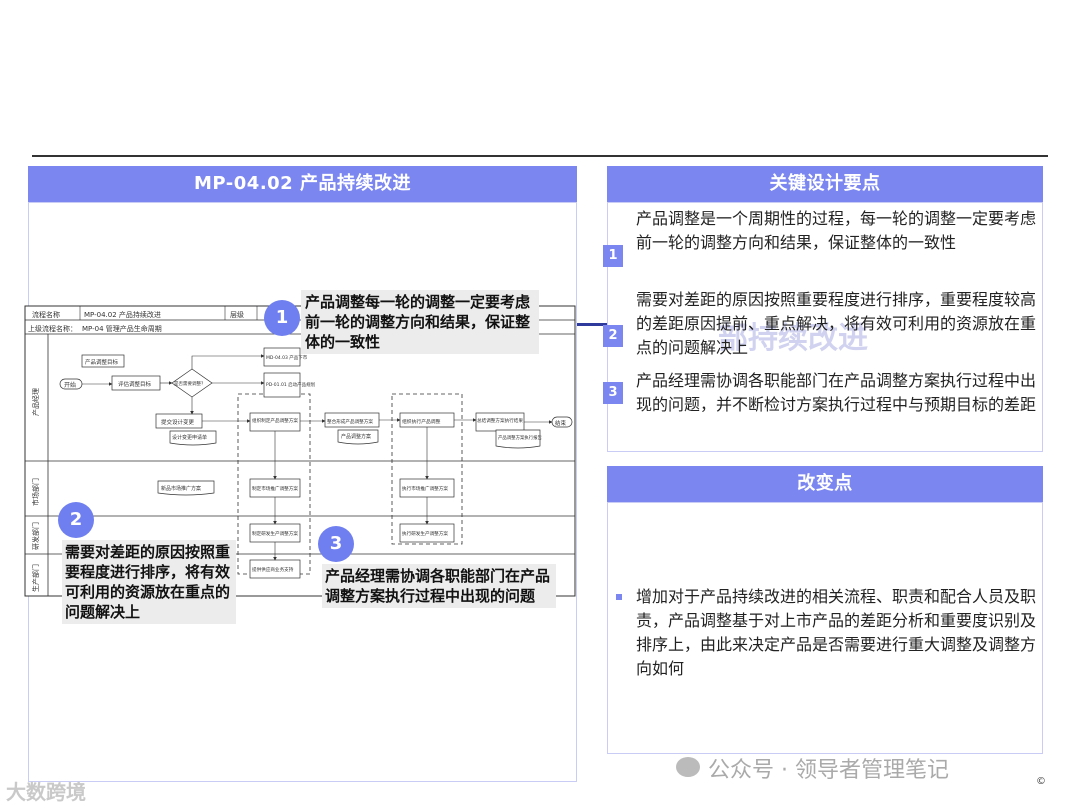  I want to click on fc-row1-label2: 层级, so click(237, 314).